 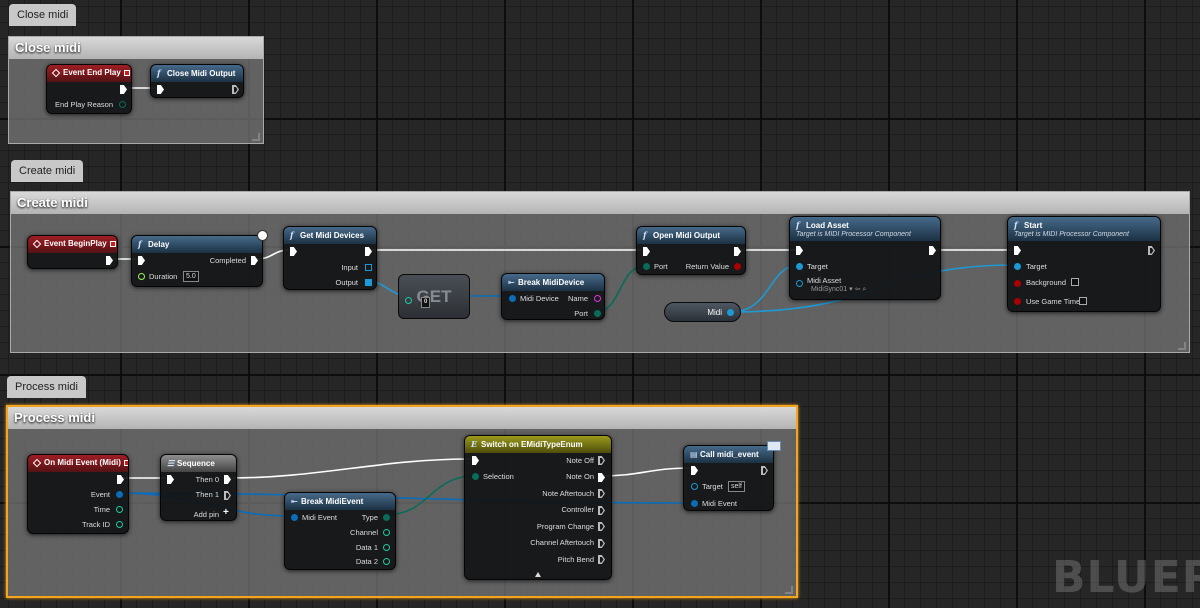 What do you see at coordinates (551, 282) in the screenshot?
I see `node-title: Break MidiDevice` at bounding box center [551, 282].